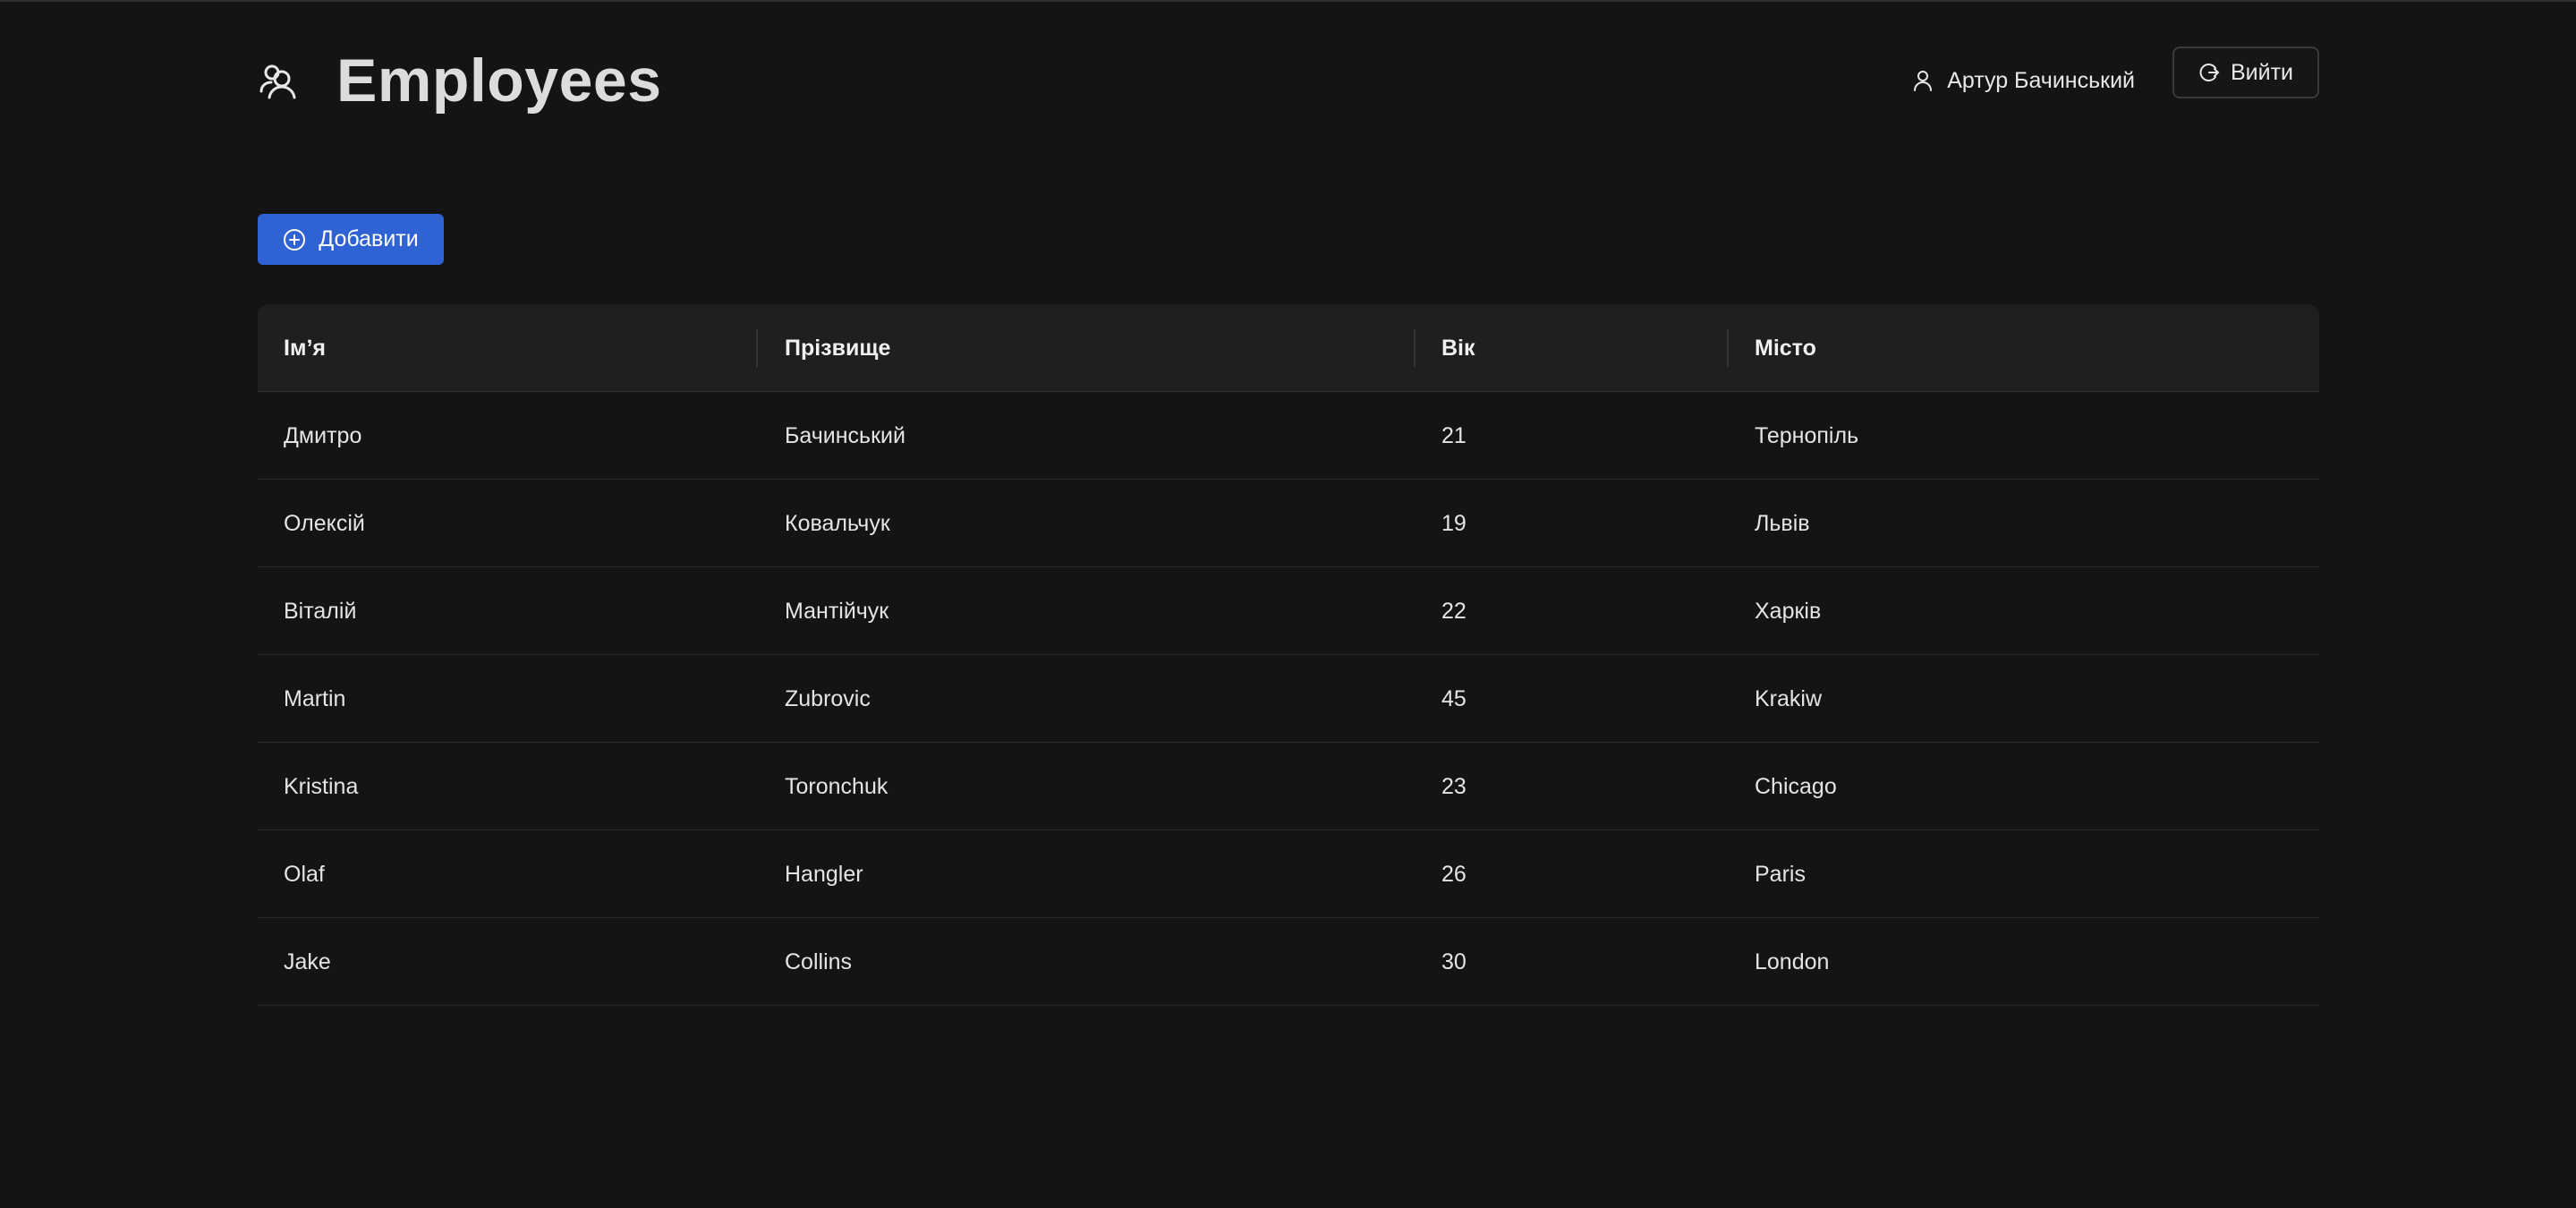 The image size is (2576, 1208). Describe the element at coordinates (2041, 80) in the screenshot. I see `user-name: Артур Бачинський` at that location.